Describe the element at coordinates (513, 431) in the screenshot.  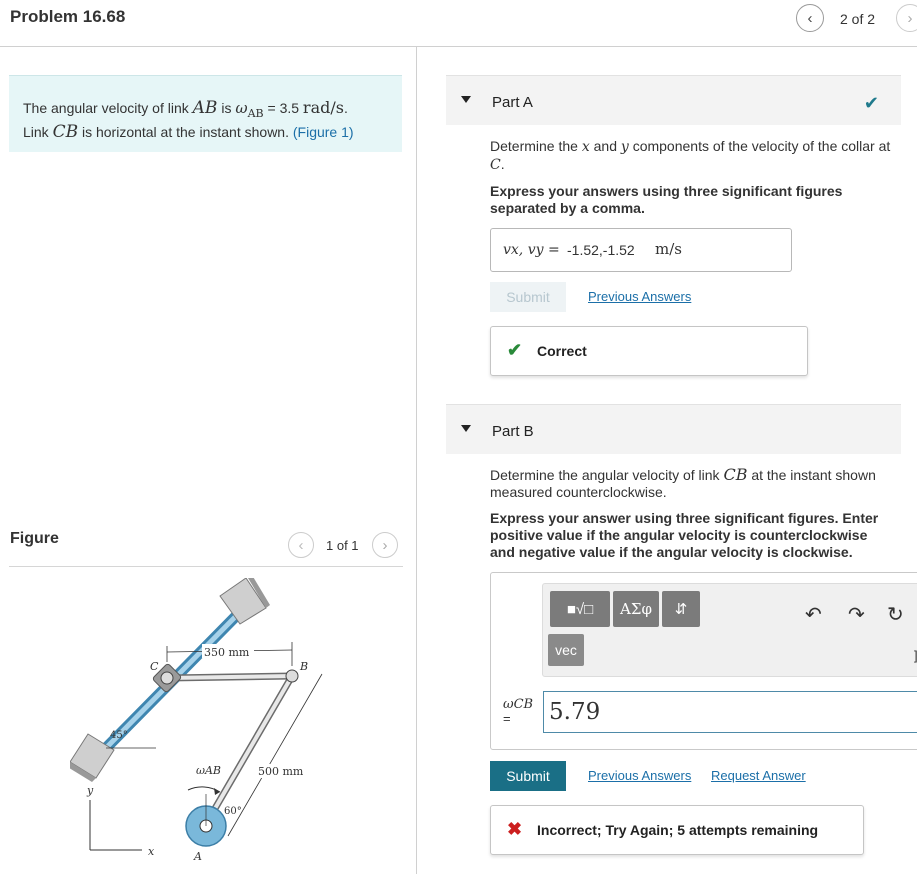
I see `part-b-title: Part B` at that location.